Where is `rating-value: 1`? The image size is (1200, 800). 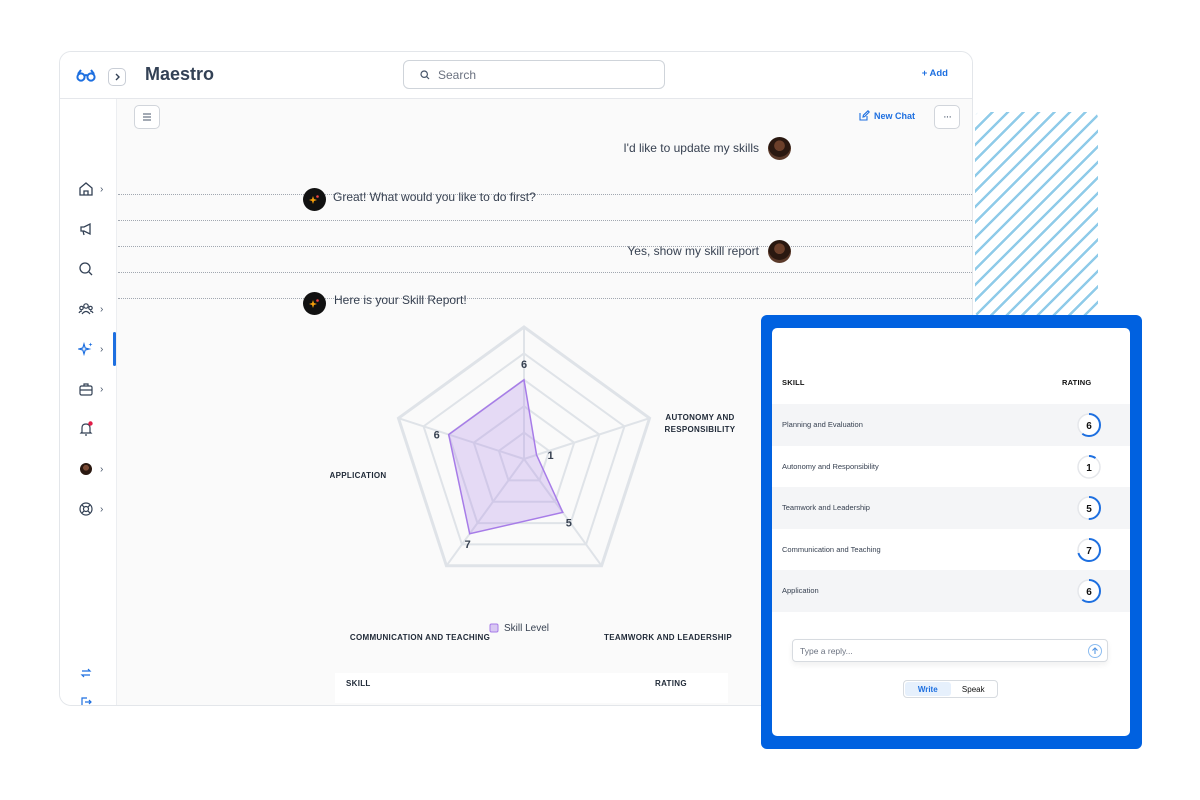 rating-value: 1 is located at coordinates (1089, 468).